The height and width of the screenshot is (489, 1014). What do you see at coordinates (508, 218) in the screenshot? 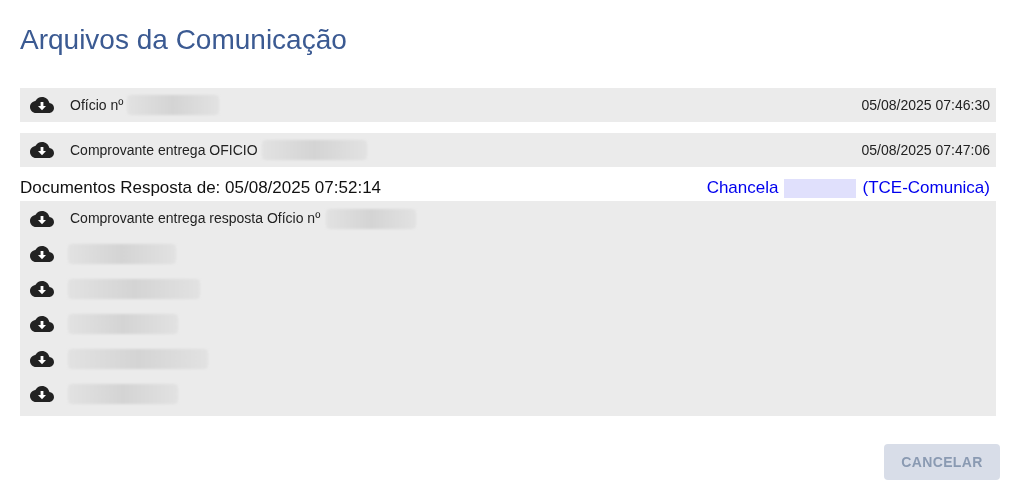
I see `file-row: Comprovante entrega resposta Ofício nº` at bounding box center [508, 218].